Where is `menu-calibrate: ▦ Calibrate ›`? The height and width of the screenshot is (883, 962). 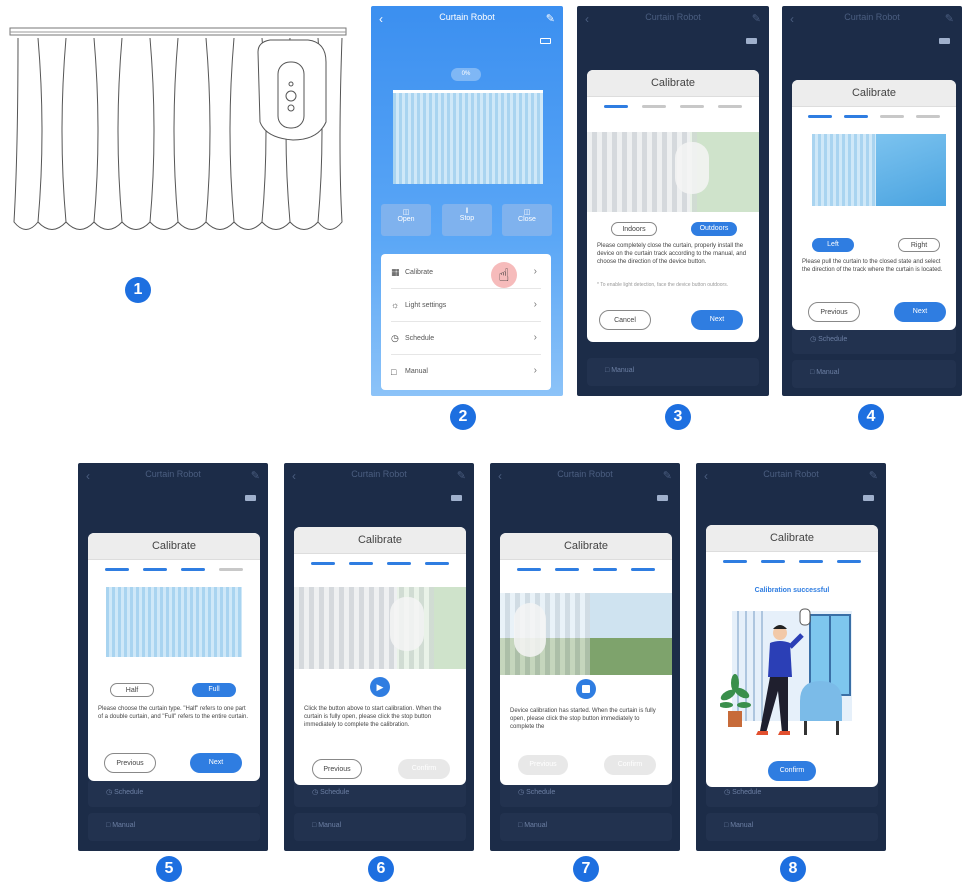 menu-calibrate: ▦ Calibrate › is located at coordinates (466, 272).